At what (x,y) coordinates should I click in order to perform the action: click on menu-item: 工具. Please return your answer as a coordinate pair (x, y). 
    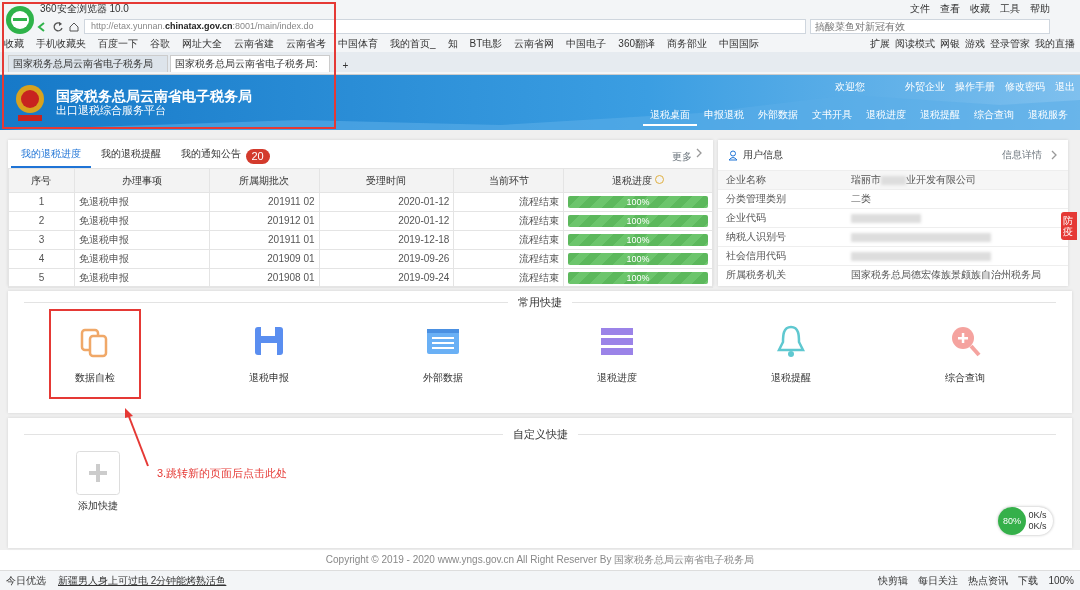
    Looking at the image, I should click on (1010, 9).